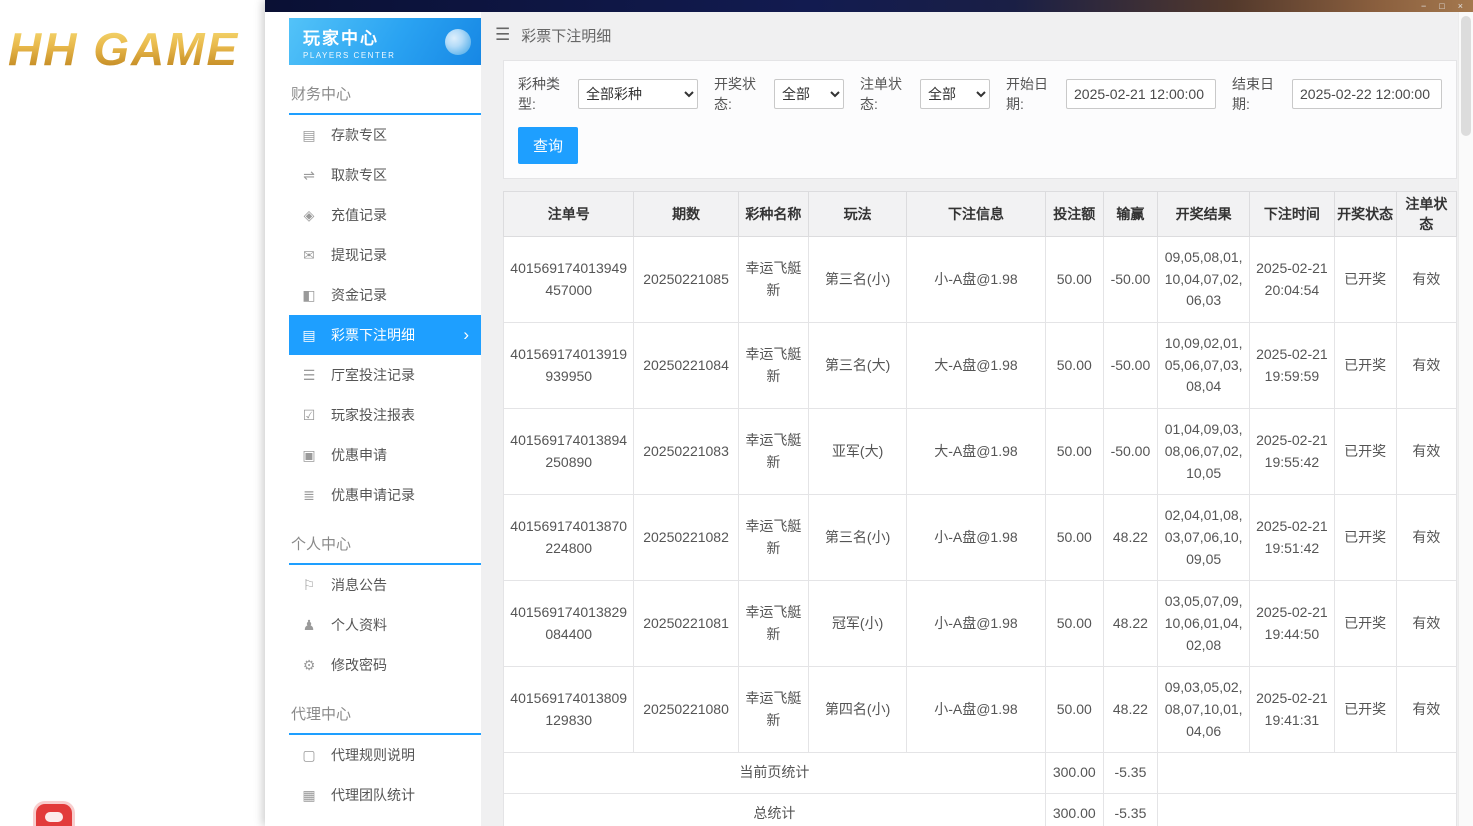 This screenshot has height=826, width=1473. I want to click on team-stats-icon: ▦, so click(309, 794).